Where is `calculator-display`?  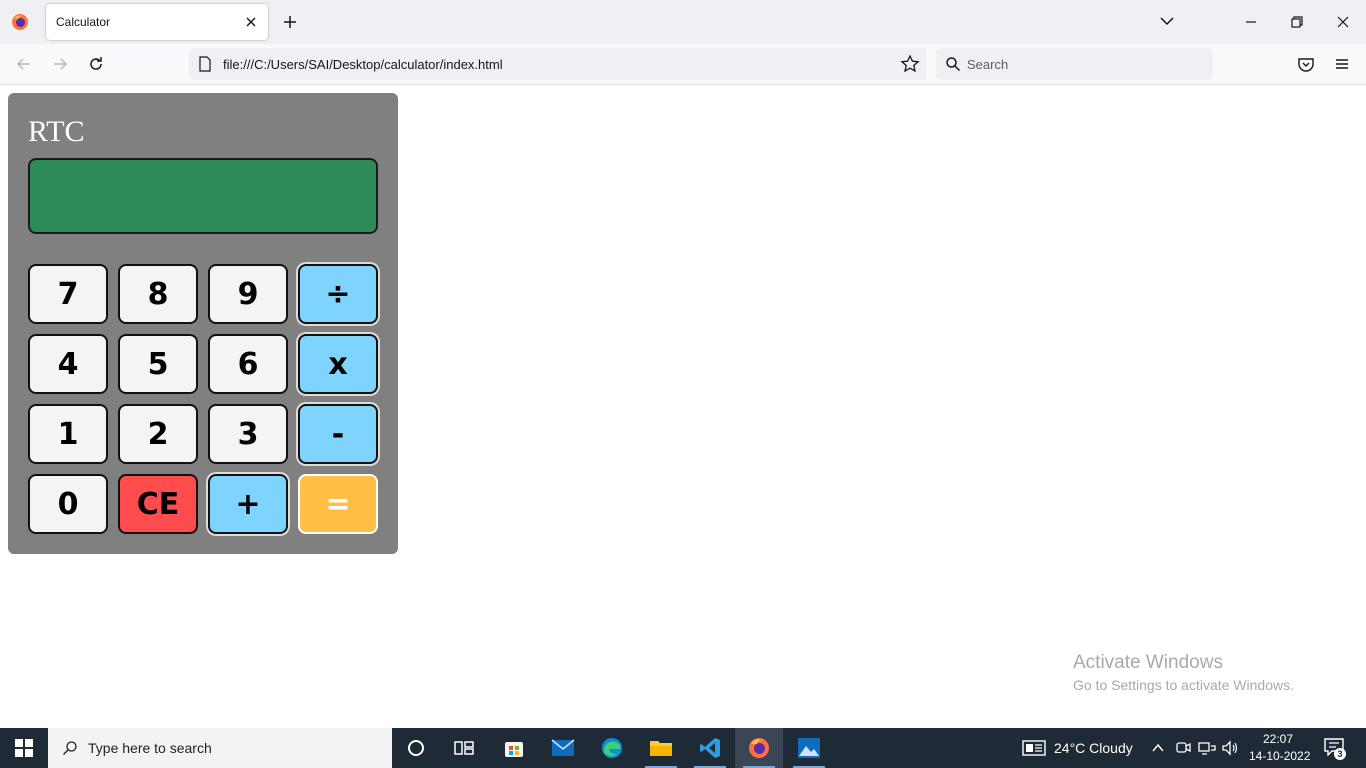
calculator-display is located at coordinates (203, 196).